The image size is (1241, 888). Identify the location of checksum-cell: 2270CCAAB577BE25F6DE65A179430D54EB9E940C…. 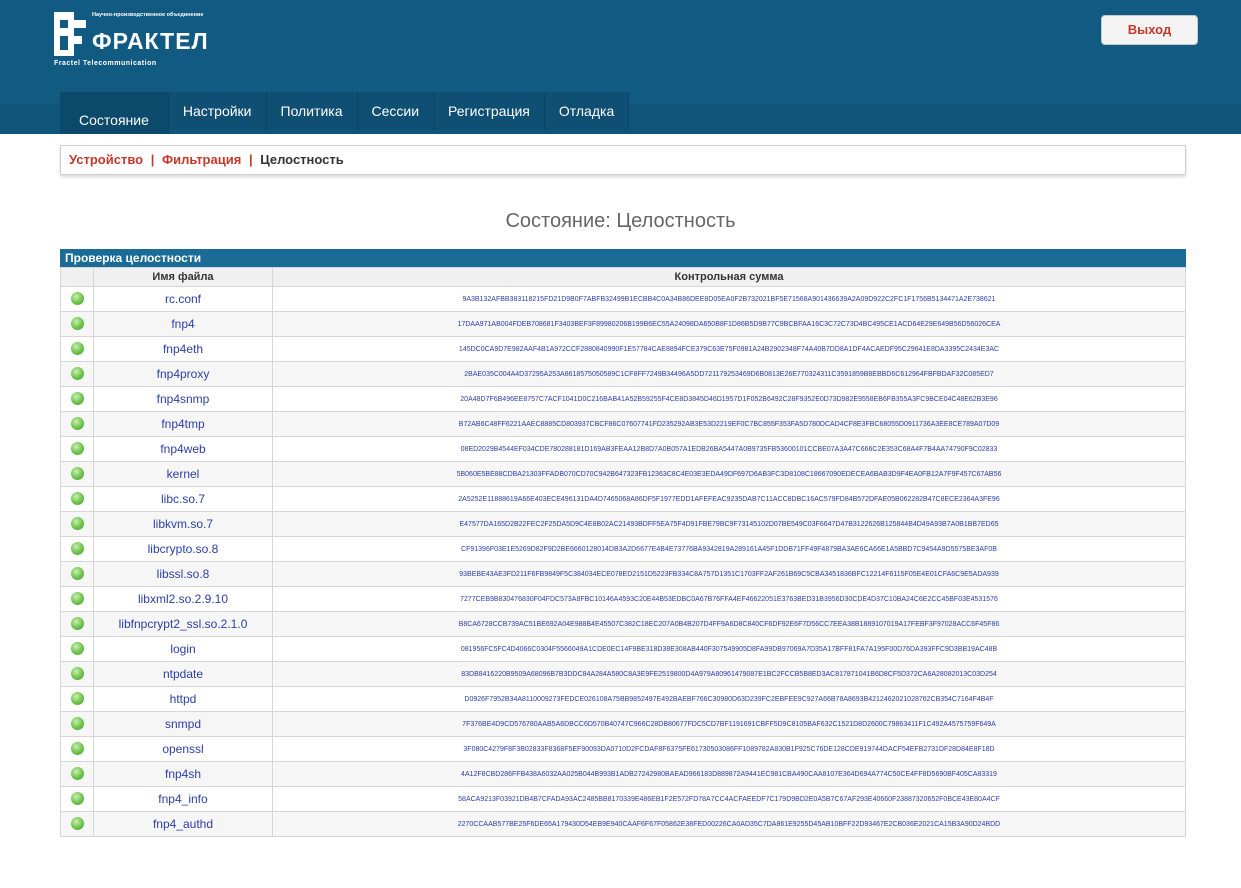
(729, 824).